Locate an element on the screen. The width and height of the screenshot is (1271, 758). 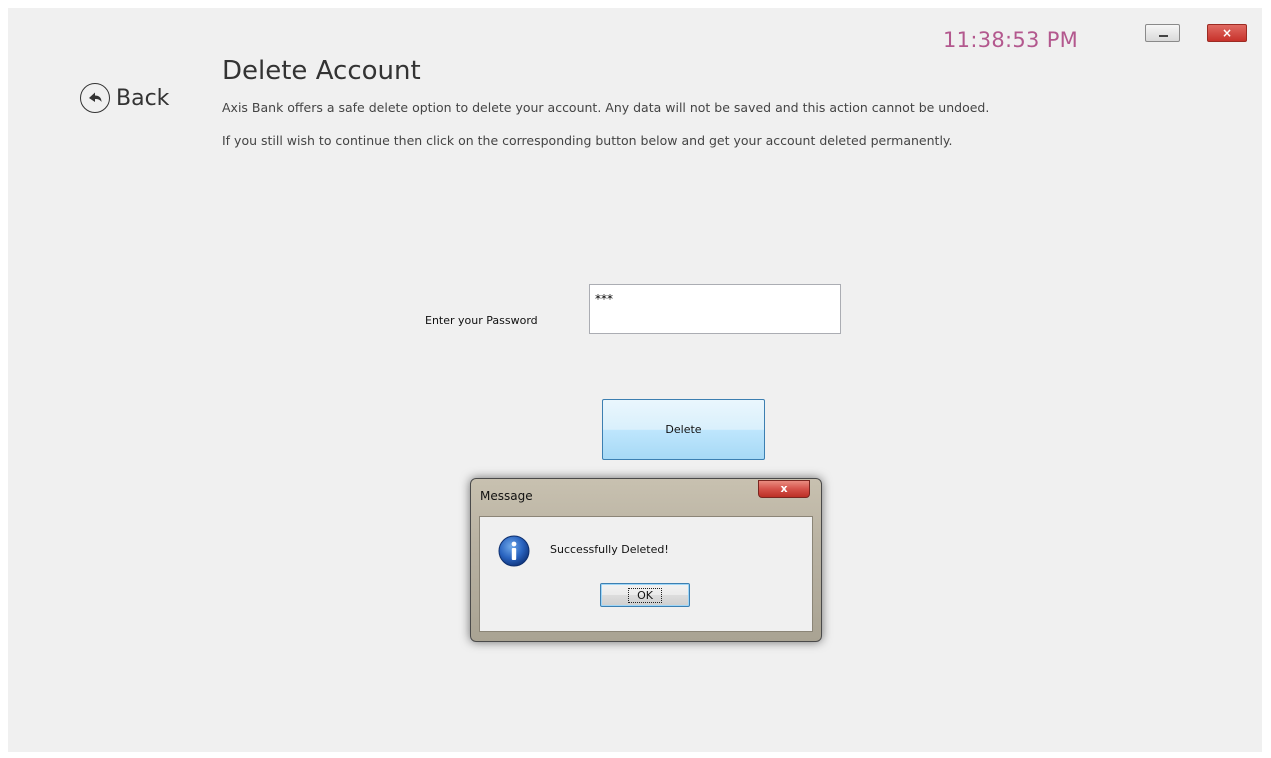
ok-label: OK is located at coordinates (645, 595).